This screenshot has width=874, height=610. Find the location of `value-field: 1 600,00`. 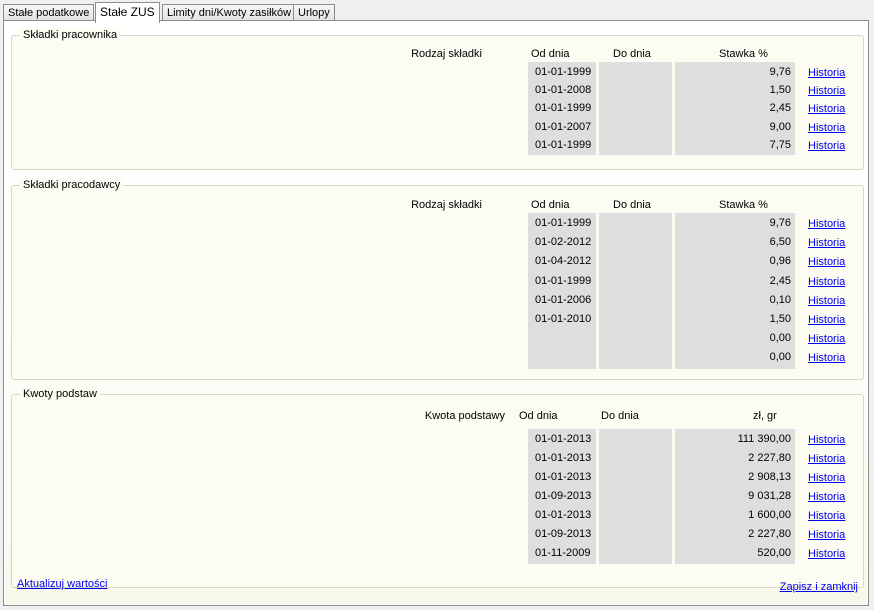

value-field: 1 600,00 is located at coordinates (769, 515).